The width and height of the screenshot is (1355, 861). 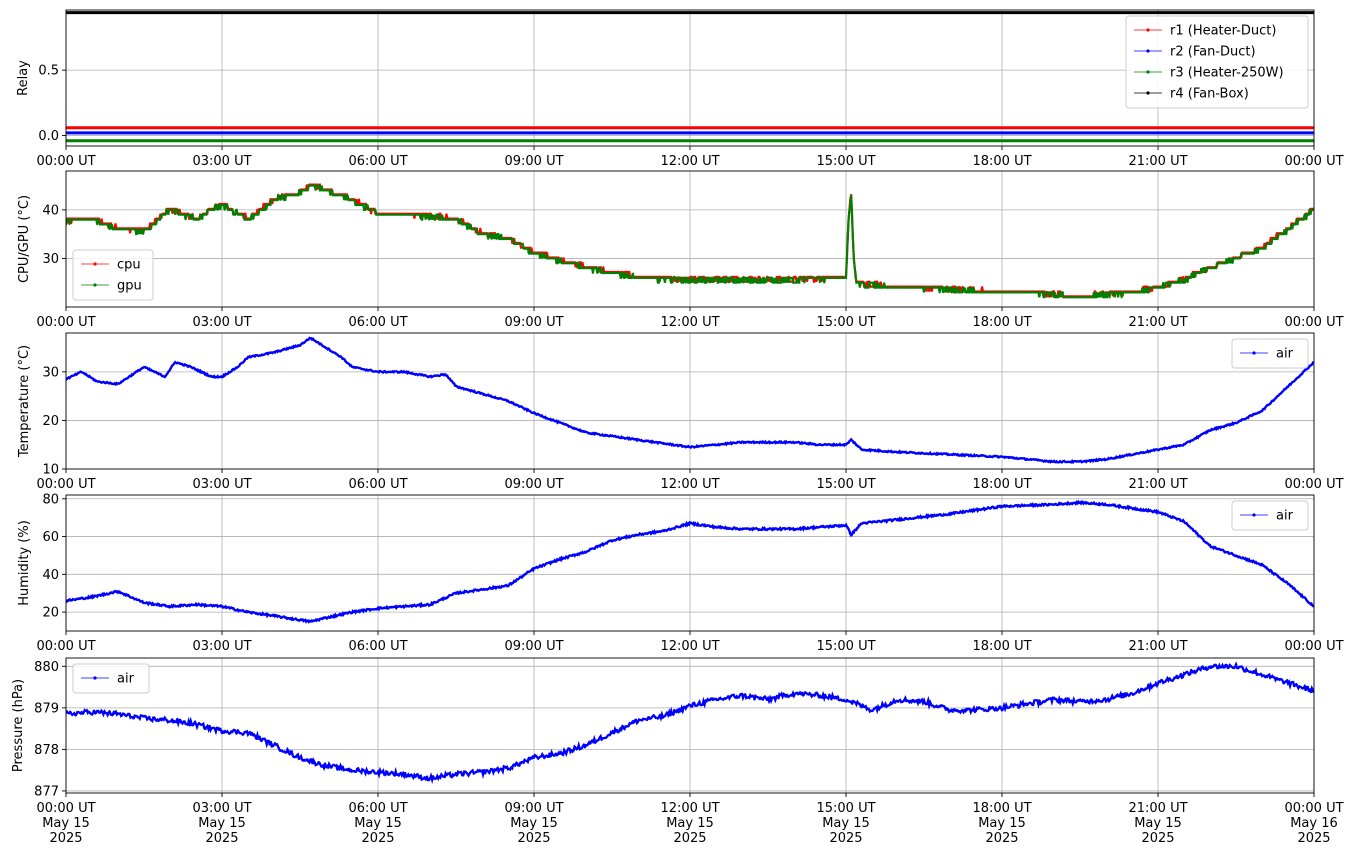 What do you see at coordinates (50, 499) in the screenshot?
I see `y-tick-label: 80` at bounding box center [50, 499].